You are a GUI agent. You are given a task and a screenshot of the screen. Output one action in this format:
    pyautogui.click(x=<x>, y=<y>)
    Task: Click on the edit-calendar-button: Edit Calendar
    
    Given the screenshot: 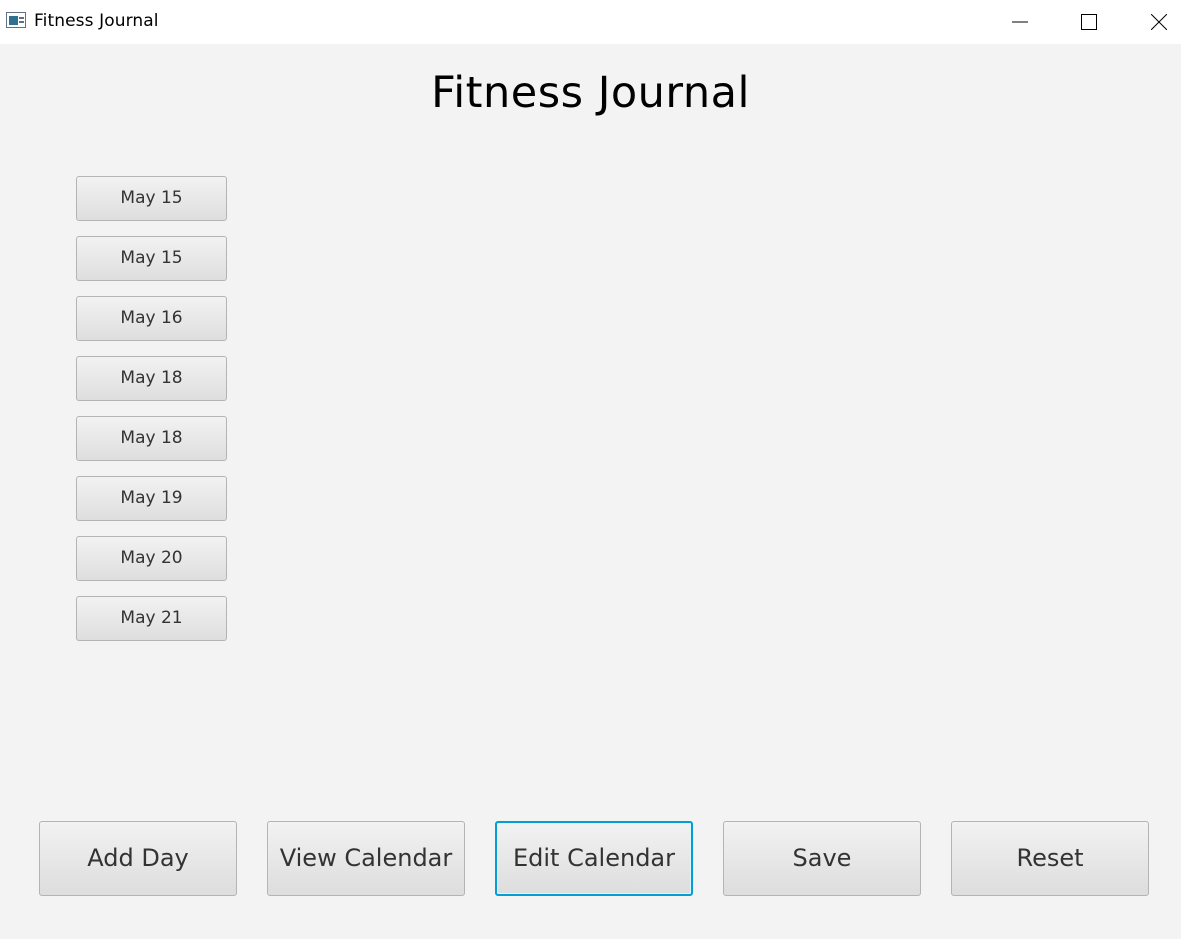 What is the action you would take?
    pyautogui.click(x=594, y=858)
    